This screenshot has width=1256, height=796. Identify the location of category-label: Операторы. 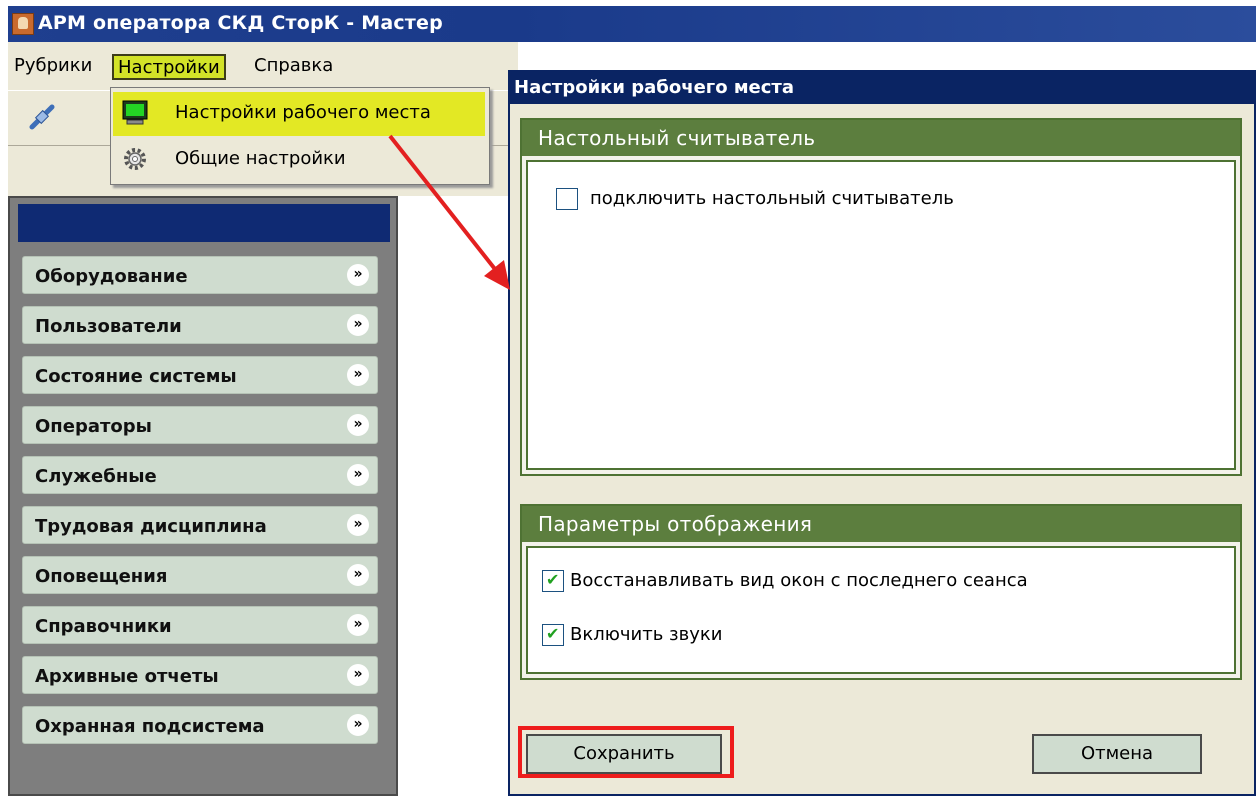
(93, 426).